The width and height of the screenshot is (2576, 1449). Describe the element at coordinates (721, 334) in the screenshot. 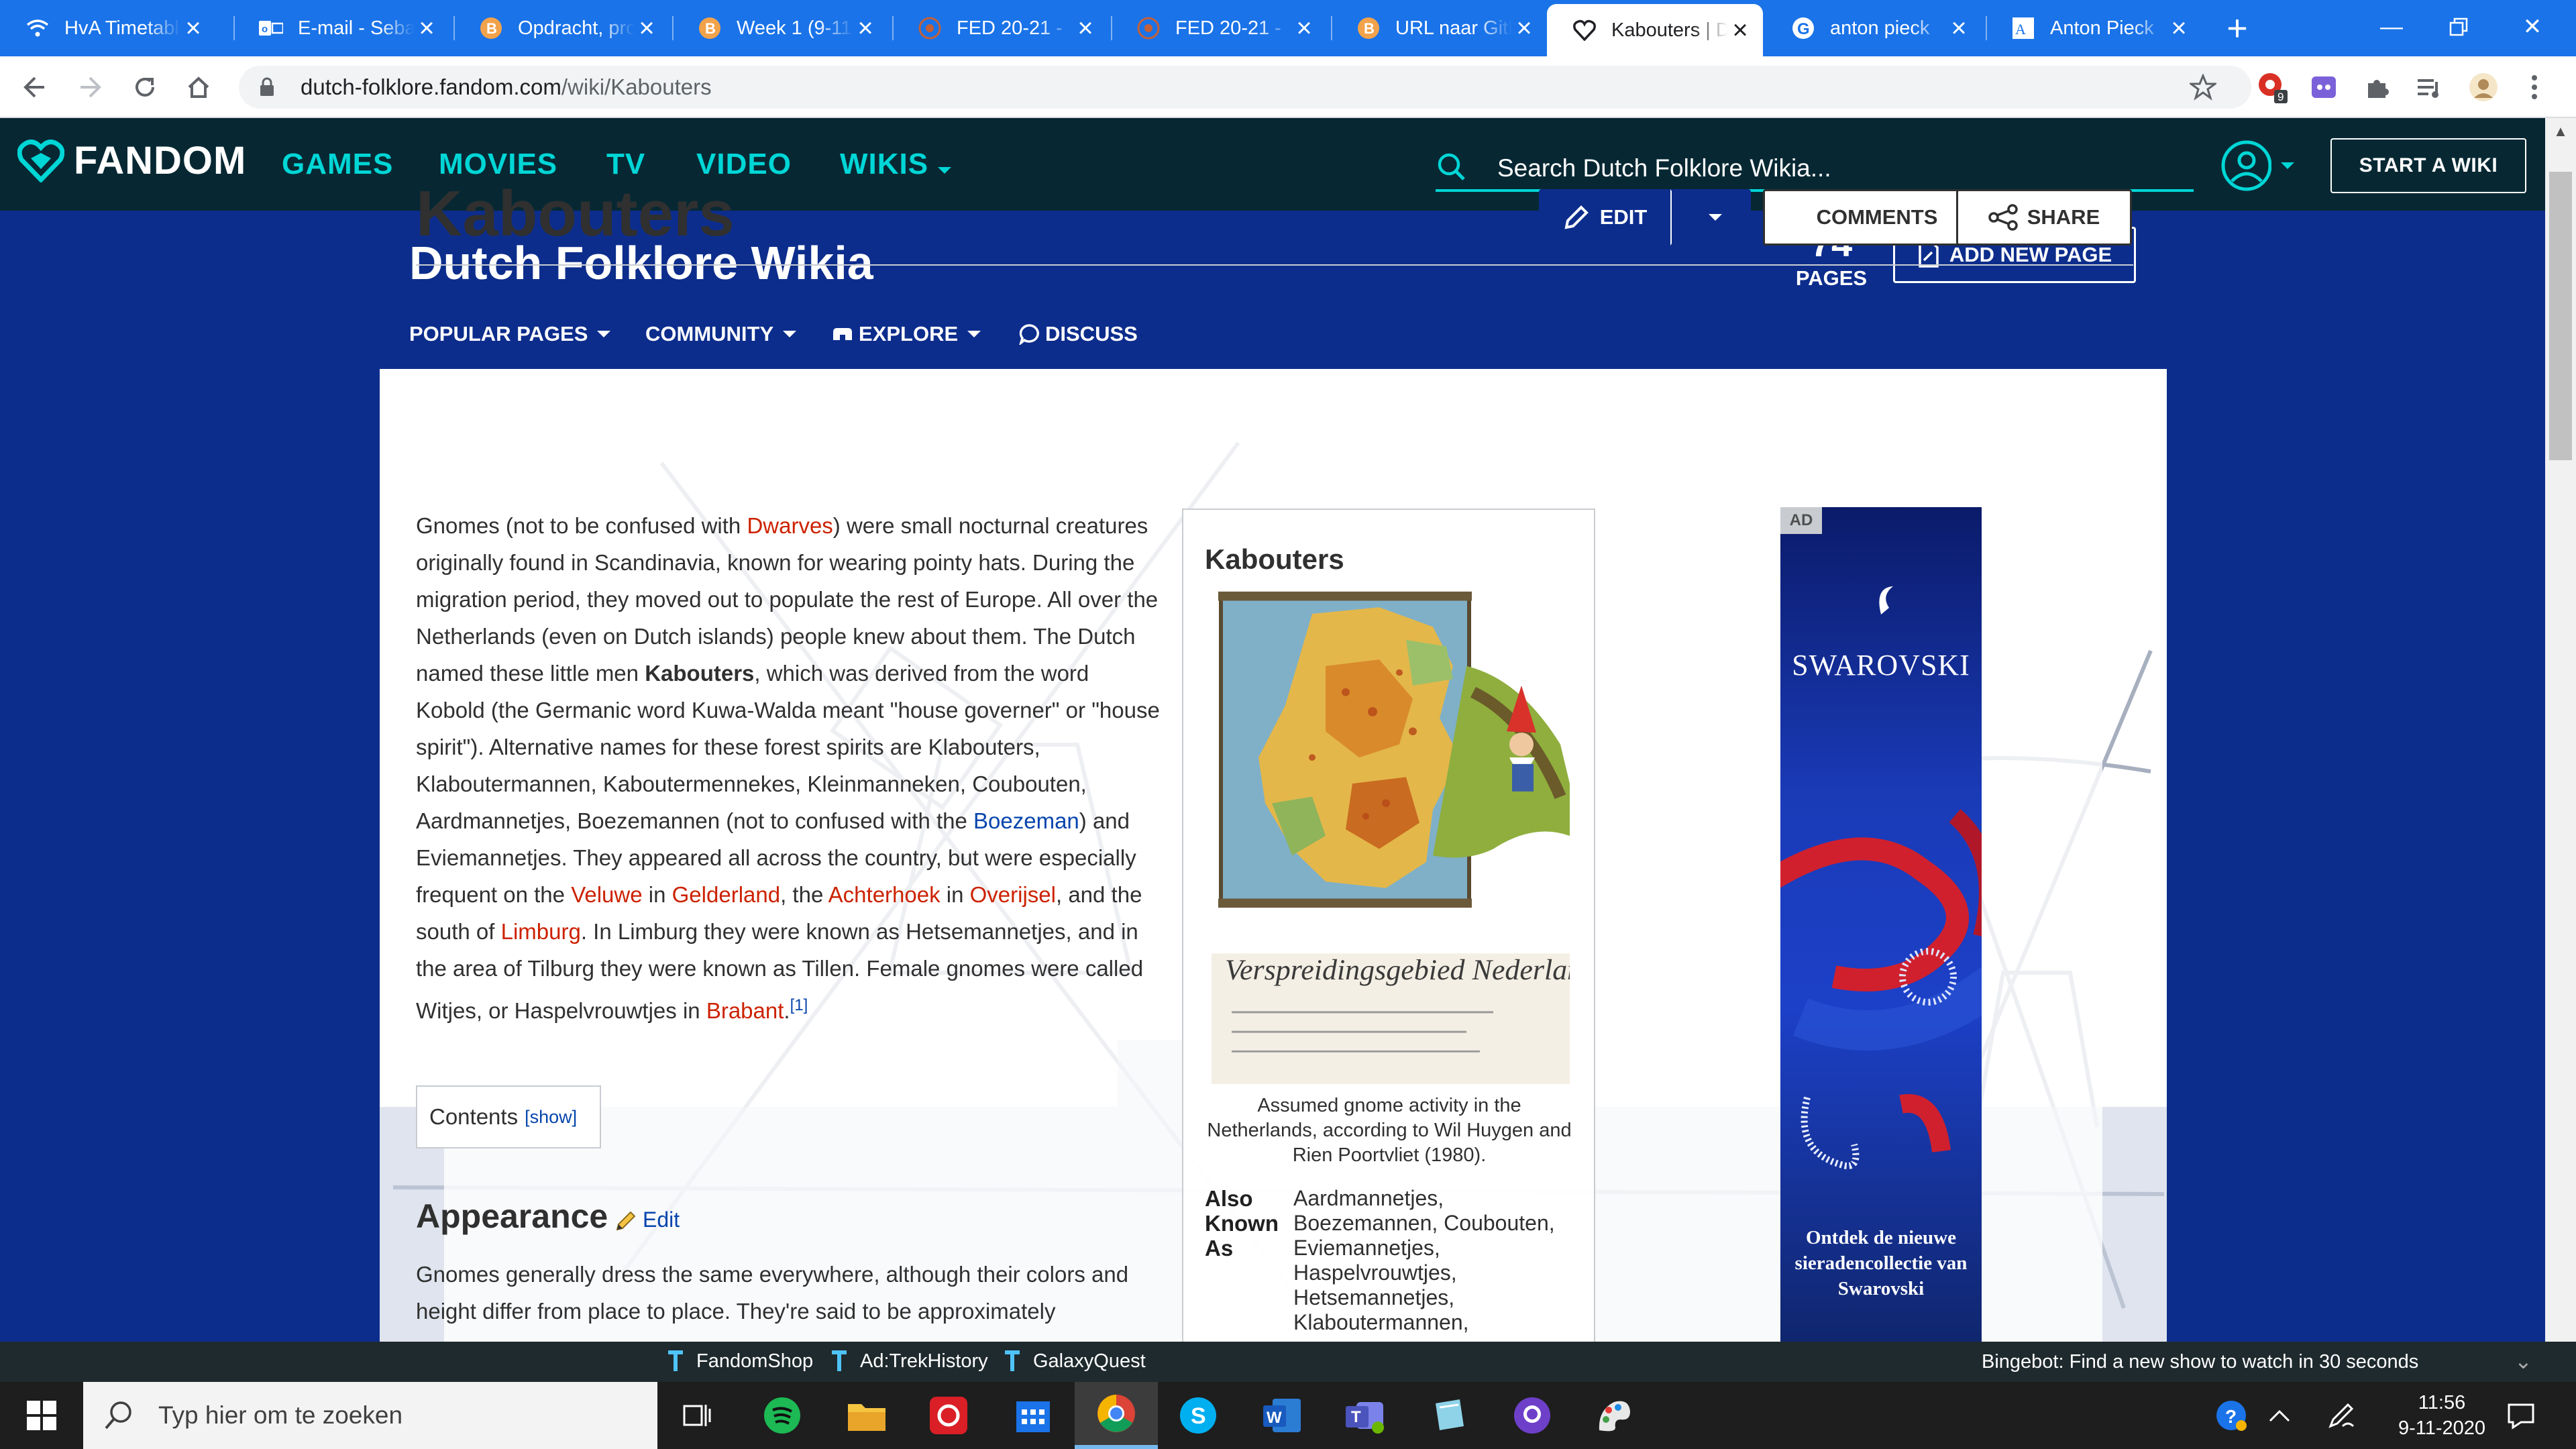

I see `wiki-nav-community: COMMUNITY` at that location.